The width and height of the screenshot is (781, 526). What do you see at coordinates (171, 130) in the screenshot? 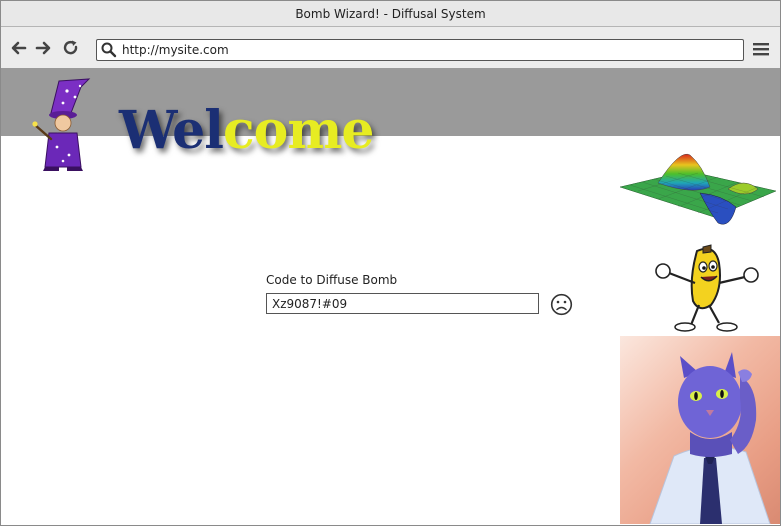
I see `welcome-text-part1: Wel` at bounding box center [171, 130].